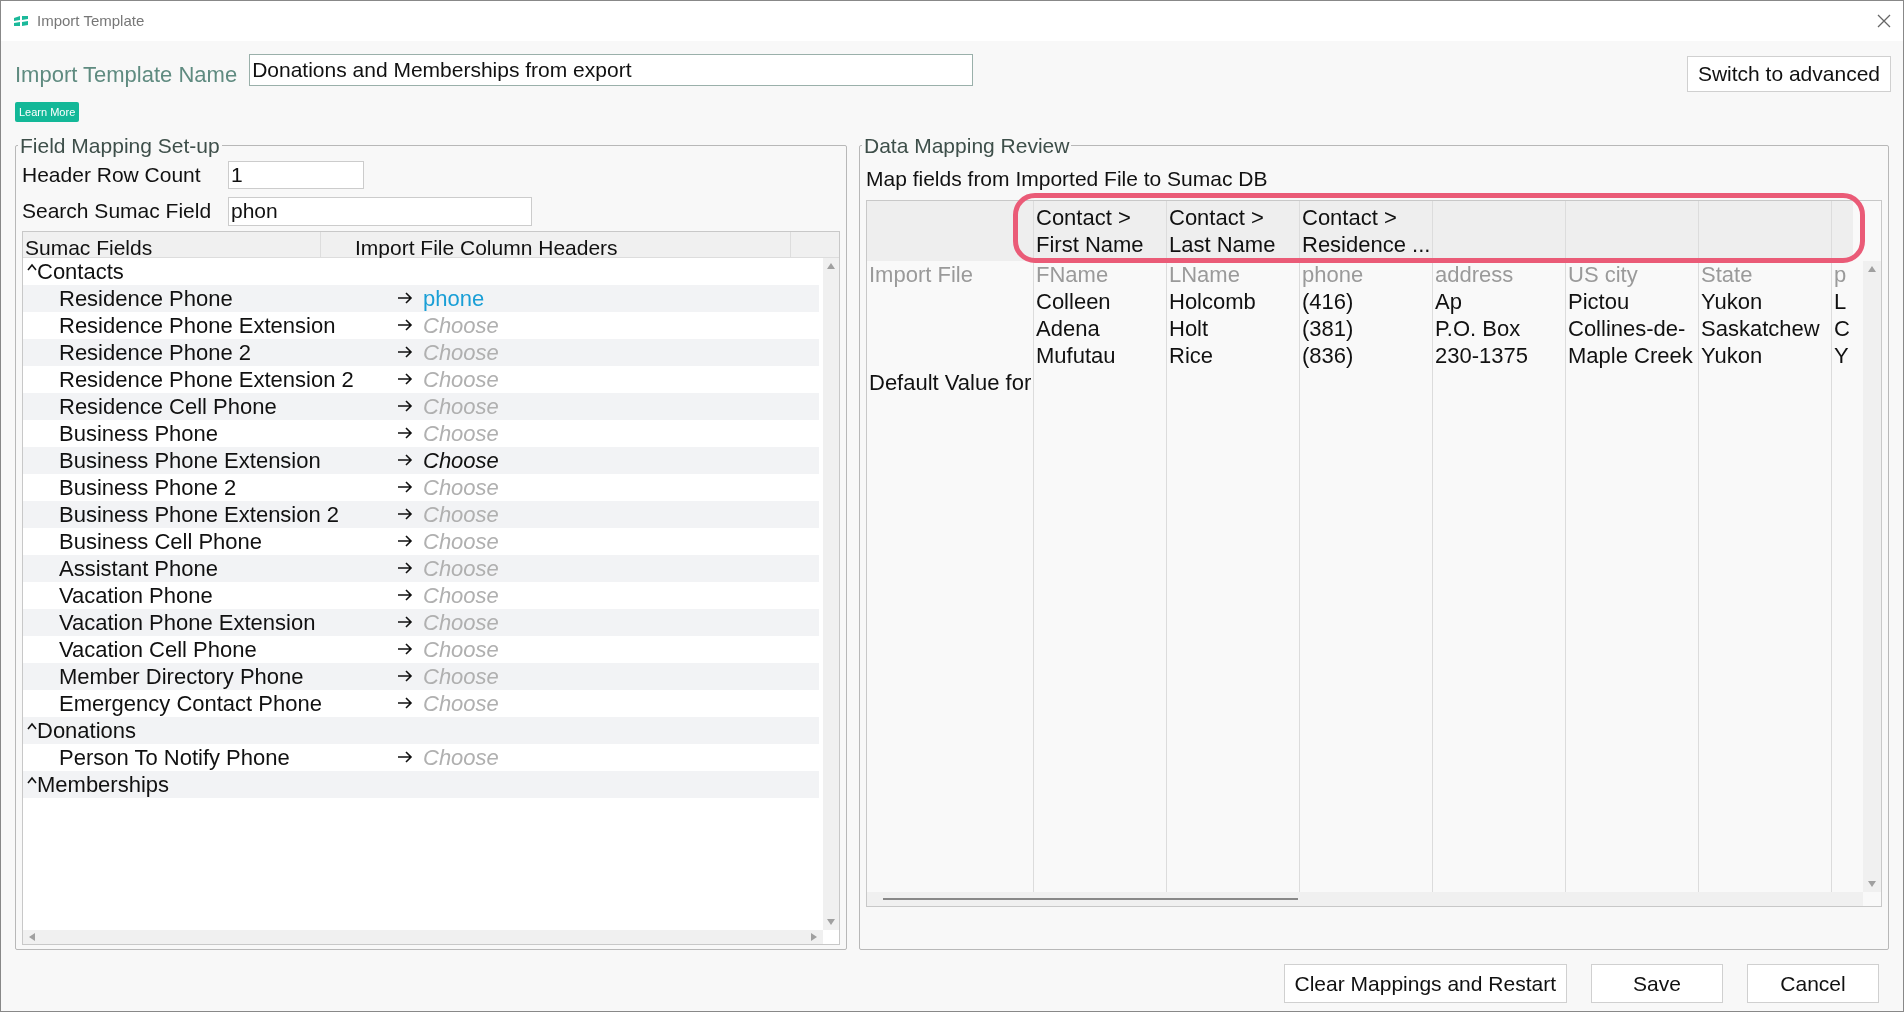 The image size is (1904, 1012). What do you see at coordinates (814, 937) in the screenshot?
I see `scroll-right-icon` at bounding box center [814, 937].